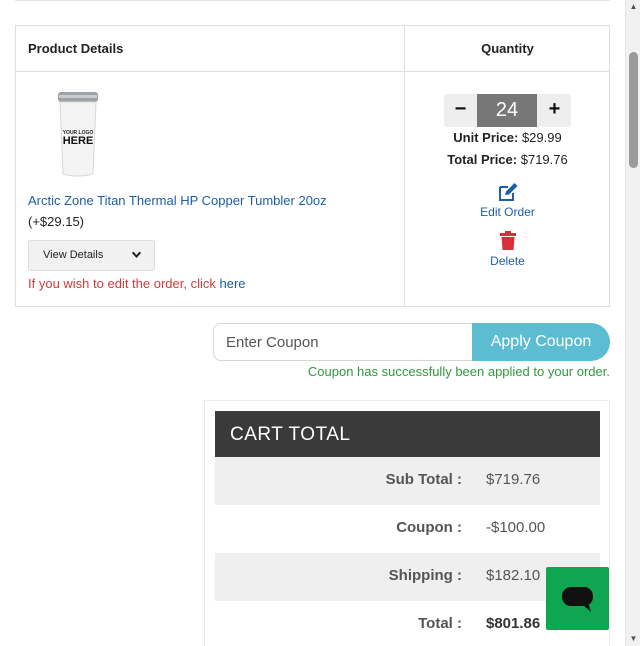 This screenshot has height=646, width=640. Describe the element at coordinates (632, 323) in the screenshot. I see `page-scrollbar: ▲ ▼` at that location.